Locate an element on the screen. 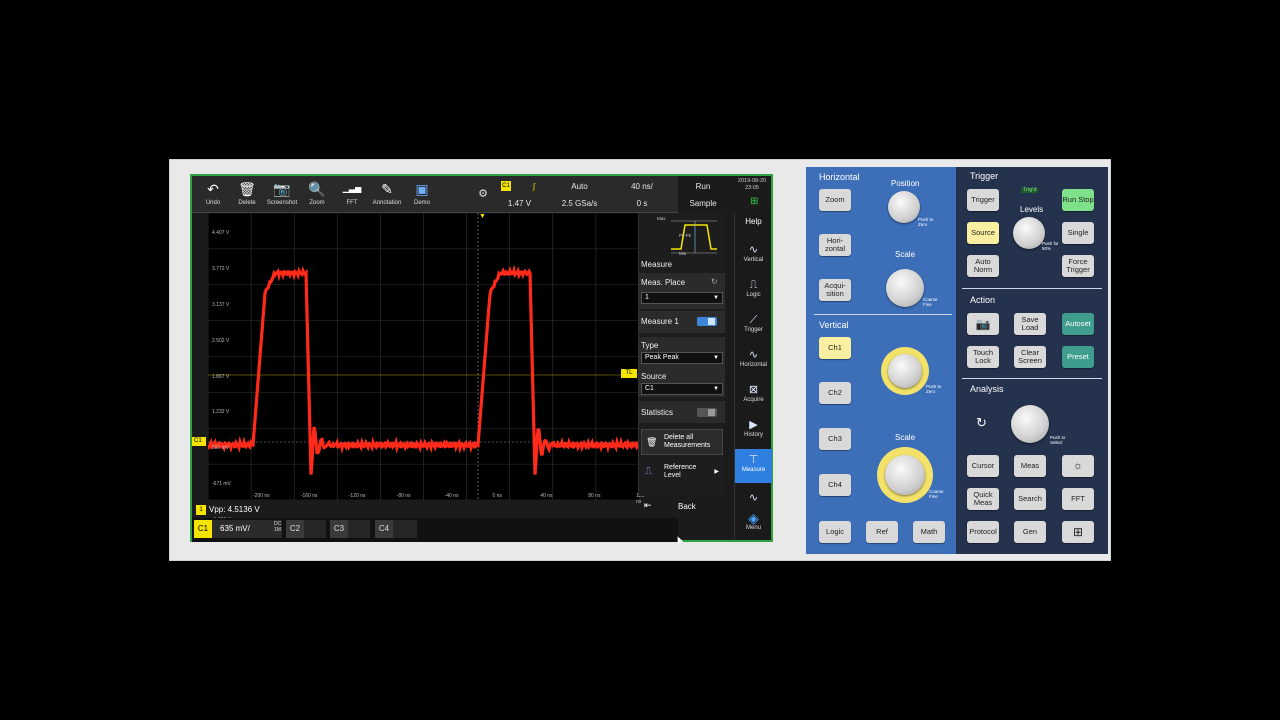 This screenshot has height=720, width=1280. trigd-indicator: Trig'd is located at coordinates (1030, 190).